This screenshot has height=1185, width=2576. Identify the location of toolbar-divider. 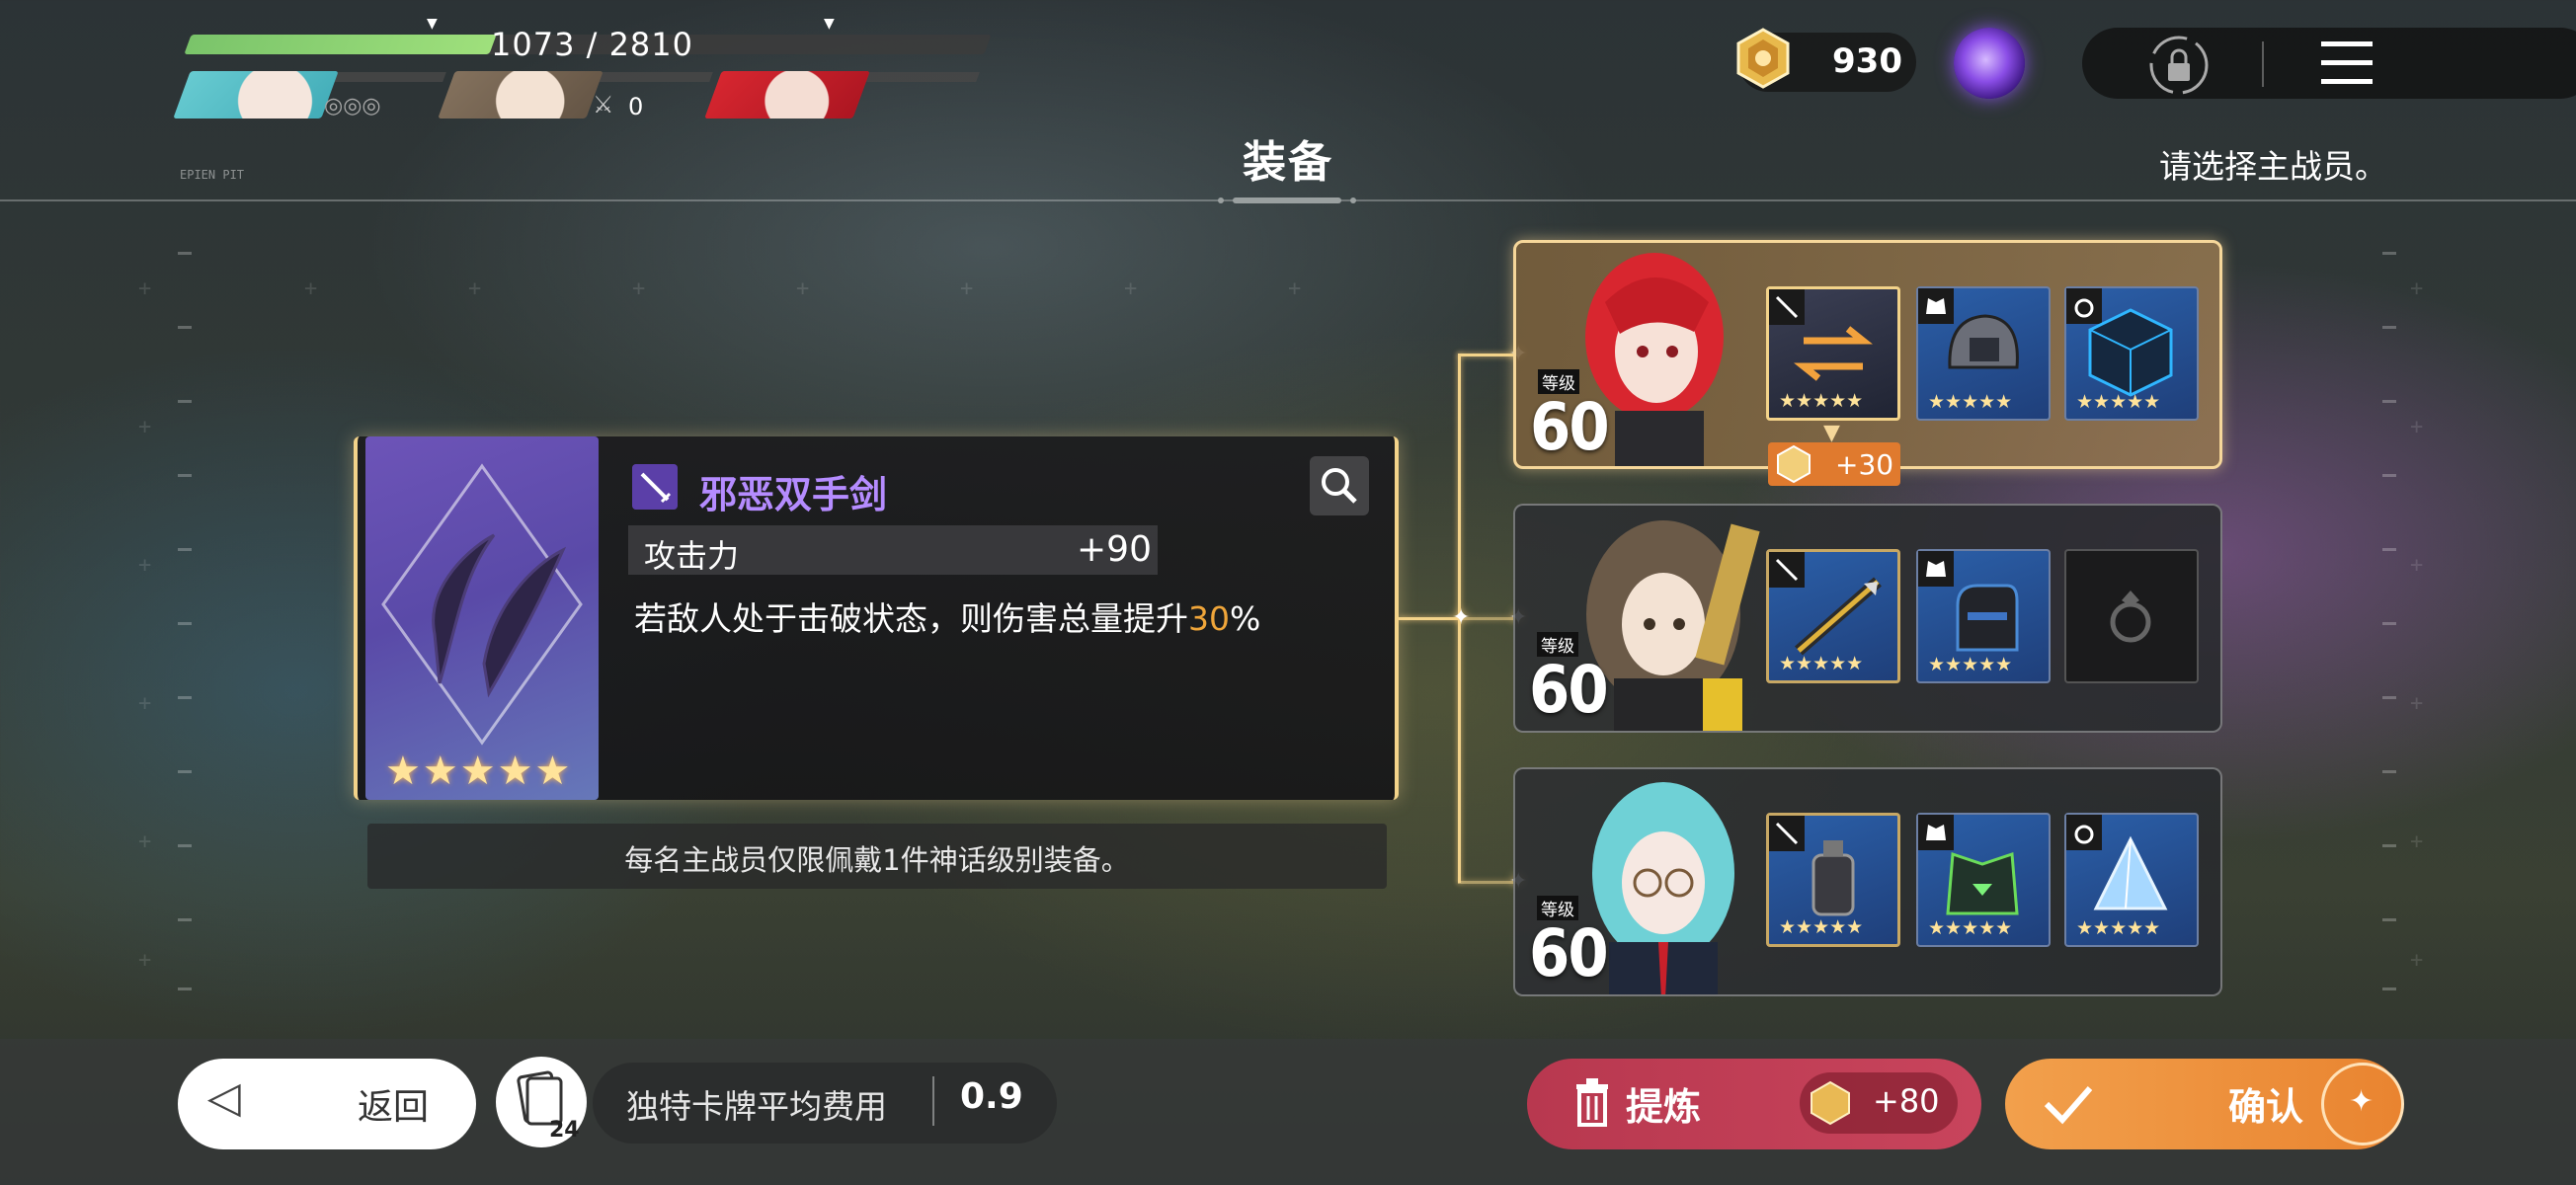
(2263, 64).